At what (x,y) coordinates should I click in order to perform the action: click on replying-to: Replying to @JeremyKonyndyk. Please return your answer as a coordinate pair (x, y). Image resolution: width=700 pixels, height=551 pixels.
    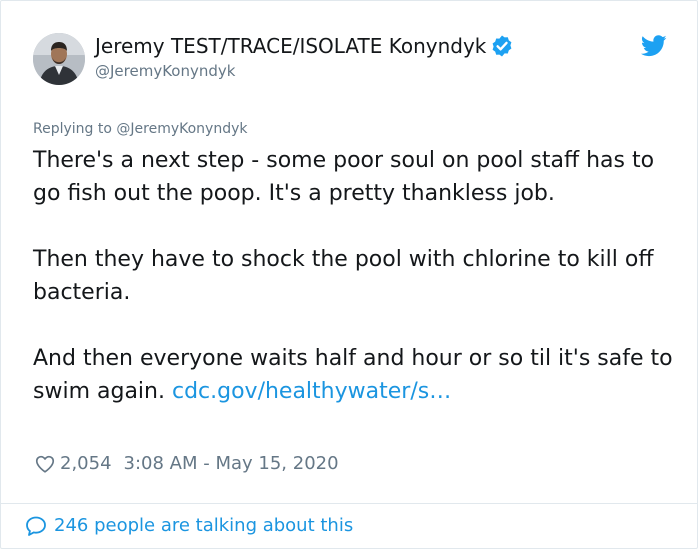
    Looking at the image, I should click on (140, 129).